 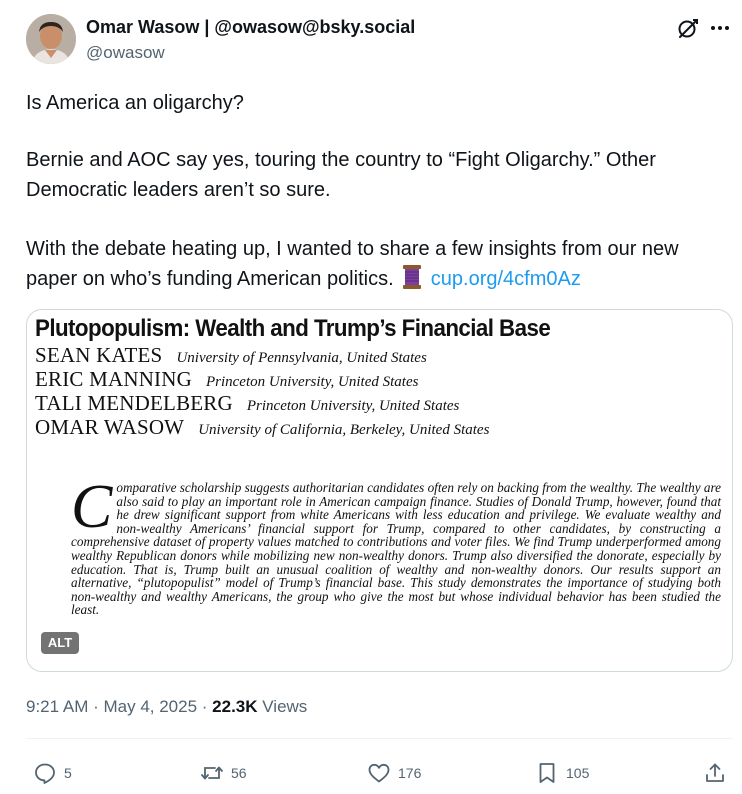 I want to click on avatar, so click(x=51, y=39).